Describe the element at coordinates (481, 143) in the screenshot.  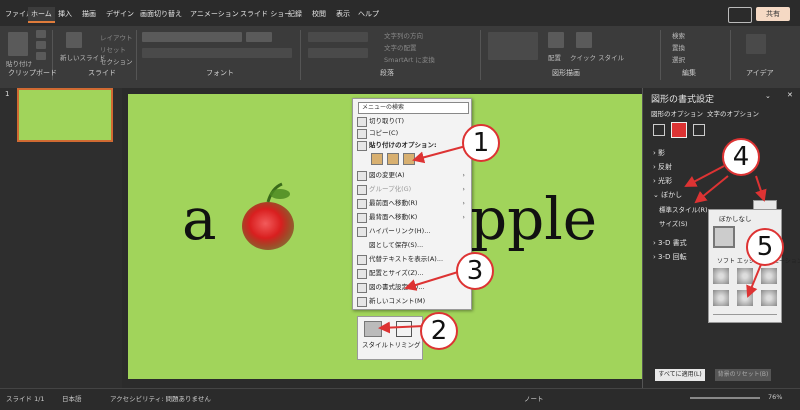
I see `callout-1: 1` at that location.